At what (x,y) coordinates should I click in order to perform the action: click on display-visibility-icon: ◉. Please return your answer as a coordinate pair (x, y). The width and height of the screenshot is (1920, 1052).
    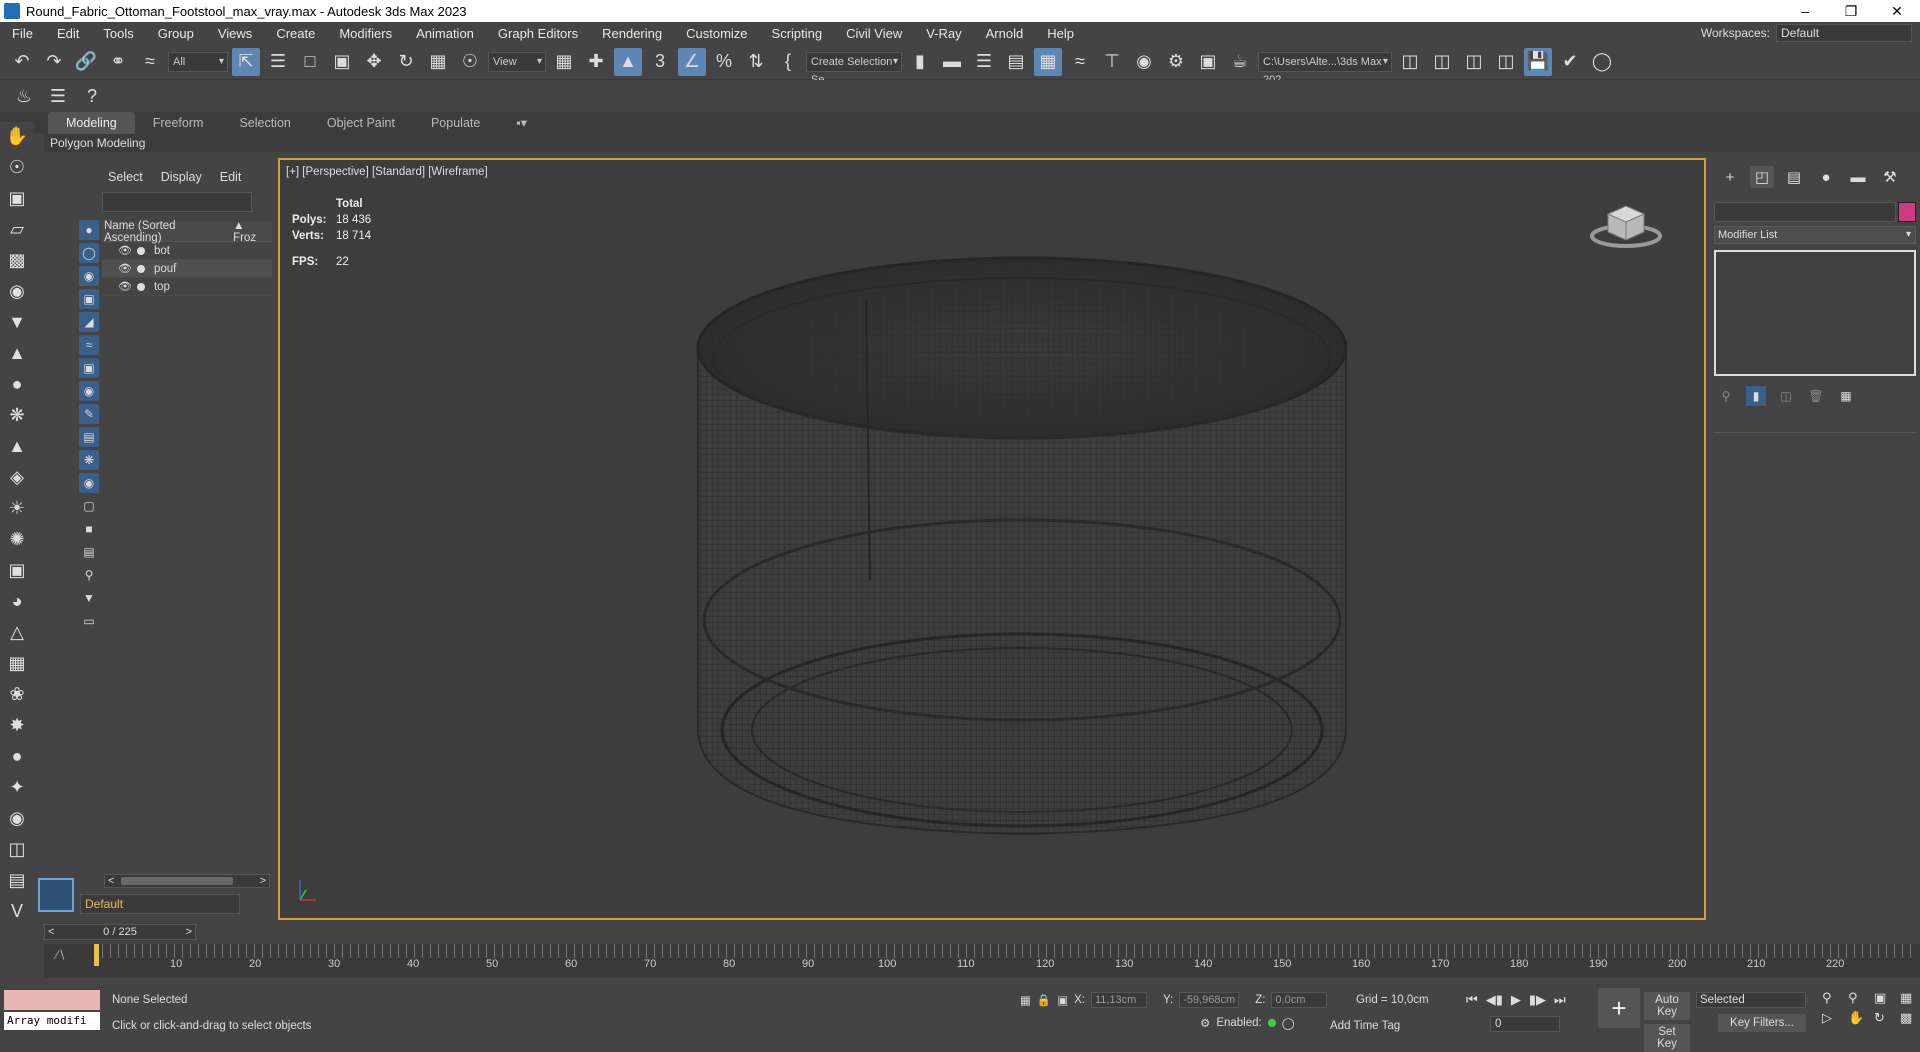
    Looking at the image, I should click on (89, 483).